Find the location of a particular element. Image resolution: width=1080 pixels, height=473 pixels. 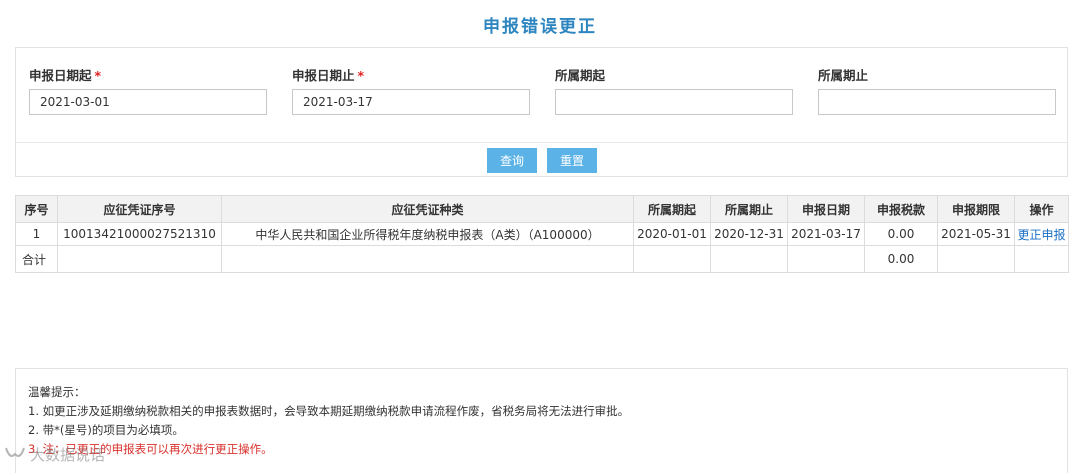

period-start-field: 所属期起 is located at coordinates (674, 91).